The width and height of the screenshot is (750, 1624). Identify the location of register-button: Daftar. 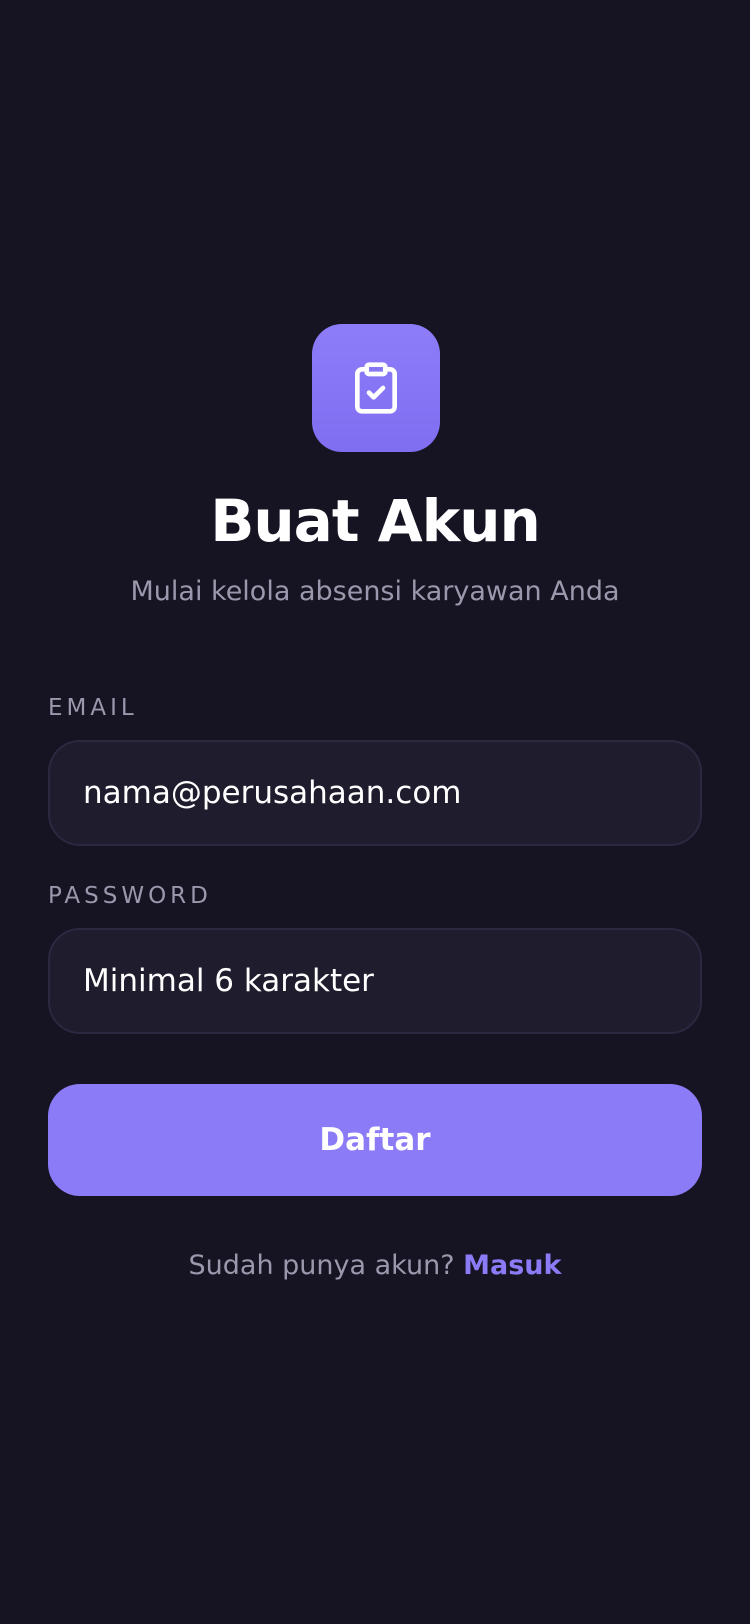
(375, 1140).